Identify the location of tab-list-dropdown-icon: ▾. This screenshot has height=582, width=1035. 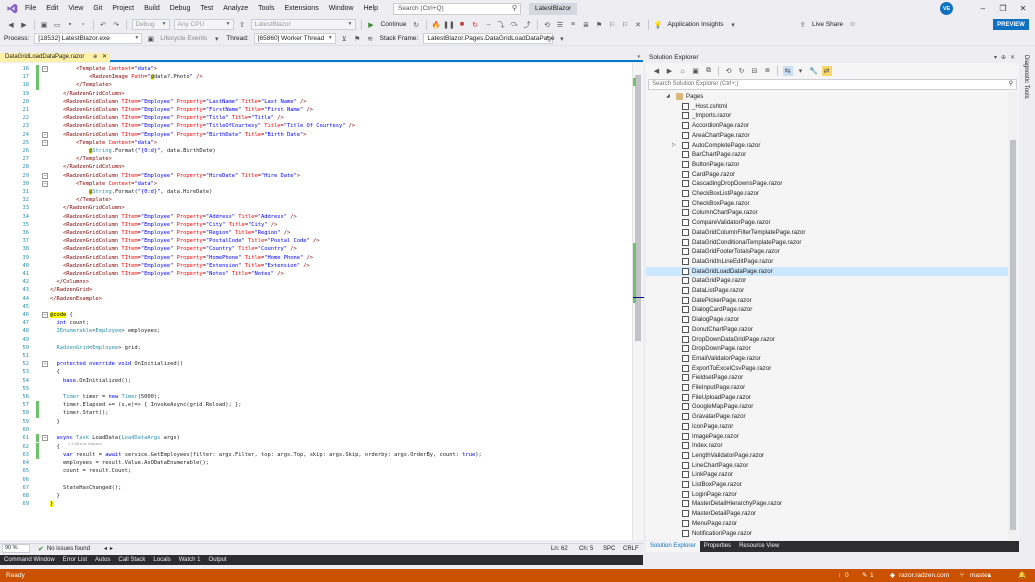
(638, 57).